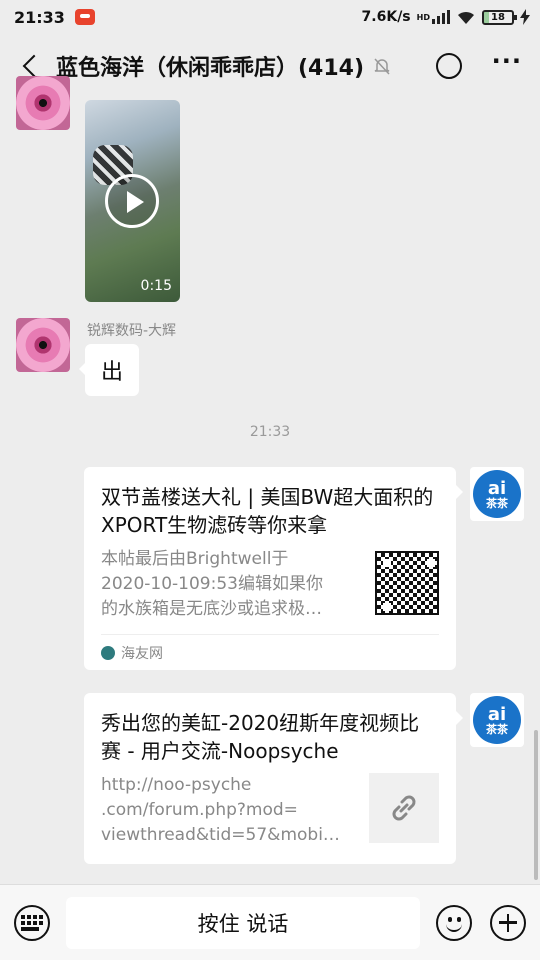  I want to click on plus-icon, so click(508, 922).